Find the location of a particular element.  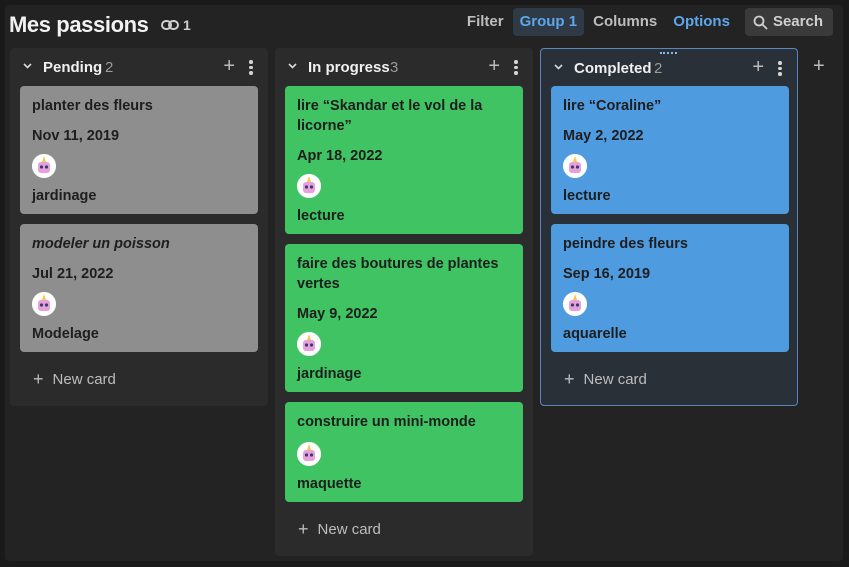

add-column-icon: + is located at coordinates (819, 66).